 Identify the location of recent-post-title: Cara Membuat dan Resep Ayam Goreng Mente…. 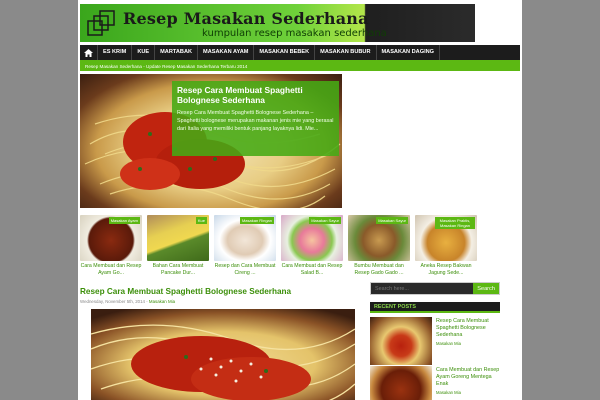
(468, 377).